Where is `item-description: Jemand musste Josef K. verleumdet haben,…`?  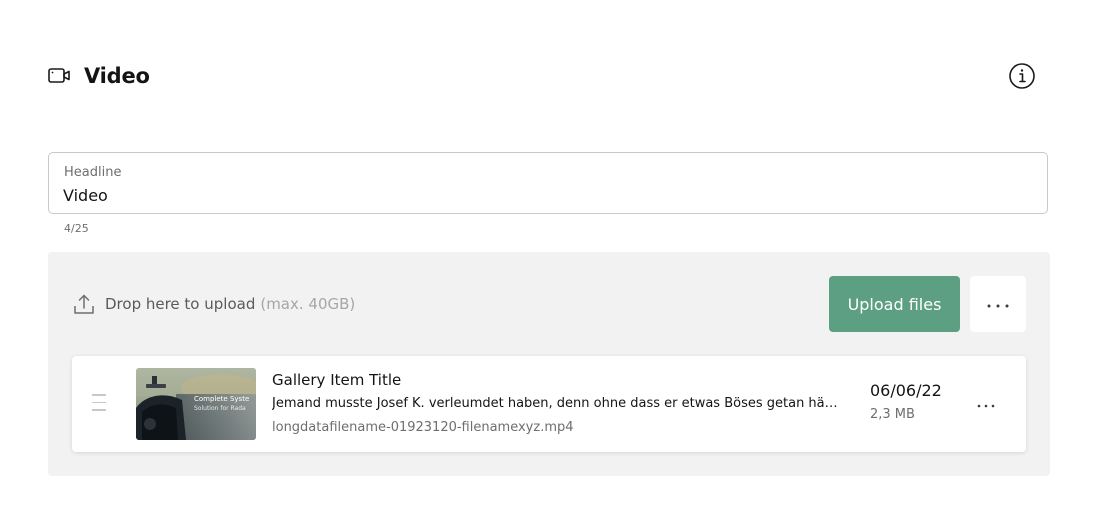
item-description: Jemand musste Josef K. verleumdet haben,… is located at coordinates (557, 403).